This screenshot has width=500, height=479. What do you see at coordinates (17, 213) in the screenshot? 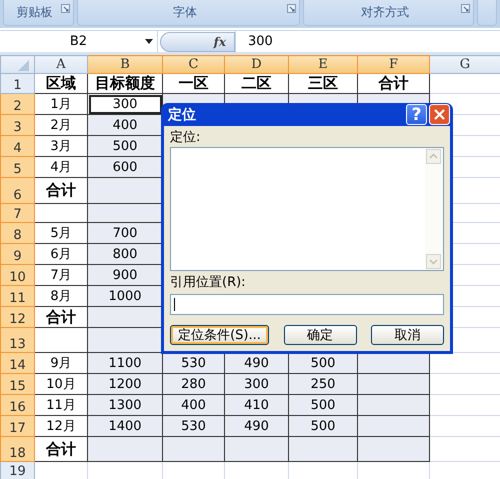
I see `row-header: 7` at bounding box center [17, 213].